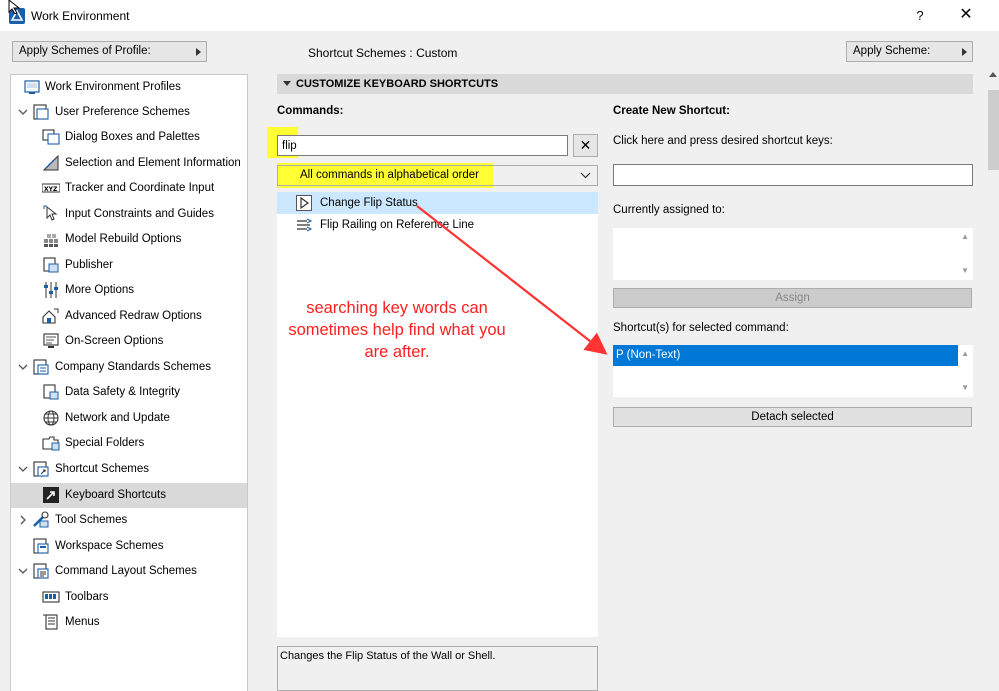 Image resolution: width=999 pixels, height=691 pixels. What do you see at coordinates (122, 112) in the screenshot?
I see `tree-item-label: User Preference Schemes` at bounding box center [122, 112].